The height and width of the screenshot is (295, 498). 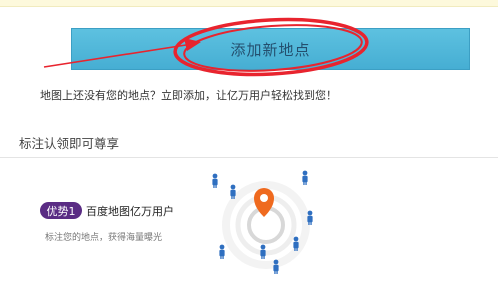 I want to click on section-heading: 标注认领即可尊享, so click(x=69, y=143).